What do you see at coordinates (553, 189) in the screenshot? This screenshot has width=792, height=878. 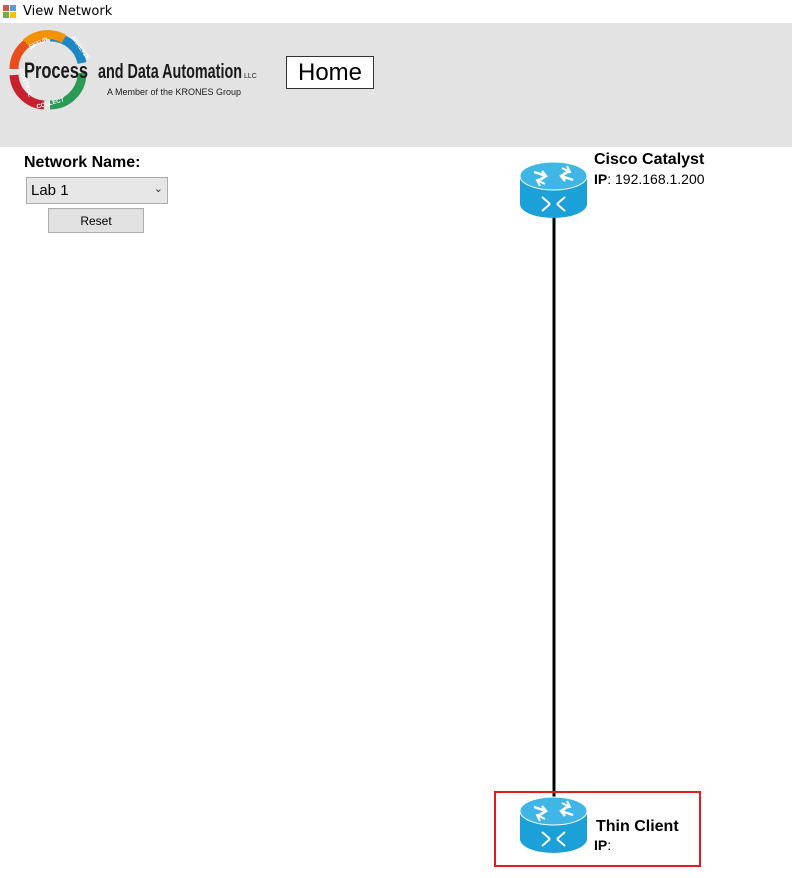 I see `router-icon` at bounding box center [553, 189].